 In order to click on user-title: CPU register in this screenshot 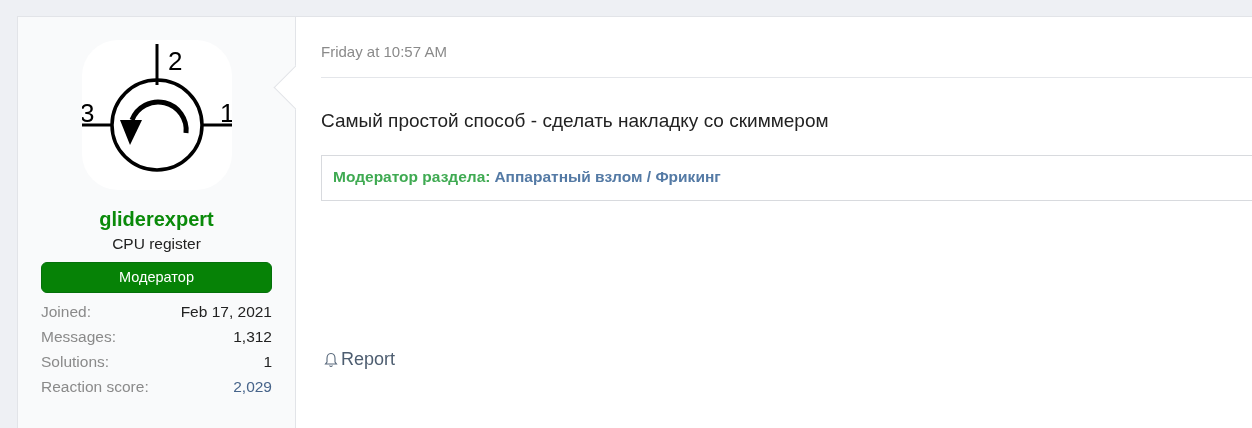, I will do `click(156, 244)`.